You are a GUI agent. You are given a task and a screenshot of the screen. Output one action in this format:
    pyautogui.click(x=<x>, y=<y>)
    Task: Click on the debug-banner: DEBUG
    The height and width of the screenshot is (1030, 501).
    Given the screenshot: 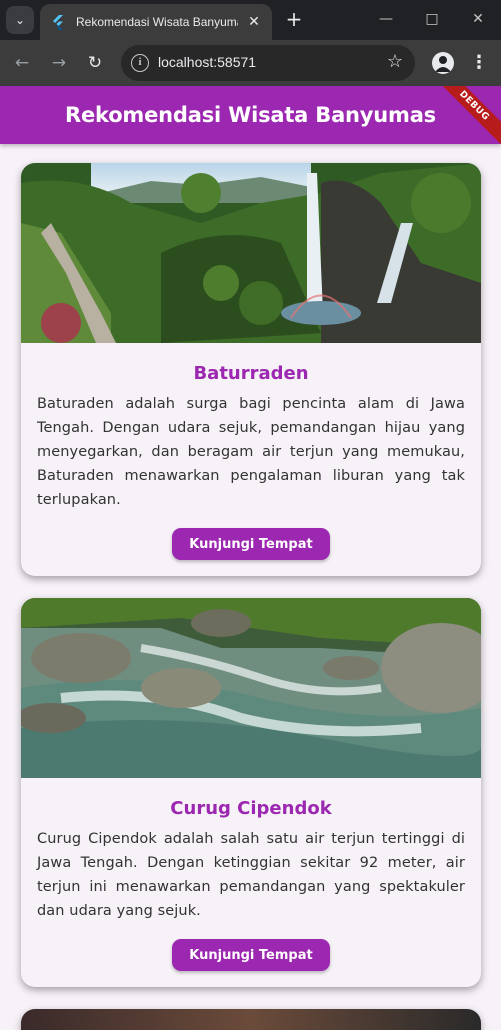 What is the action you would take?
    pyautogui.click(x=465, y=115)
    